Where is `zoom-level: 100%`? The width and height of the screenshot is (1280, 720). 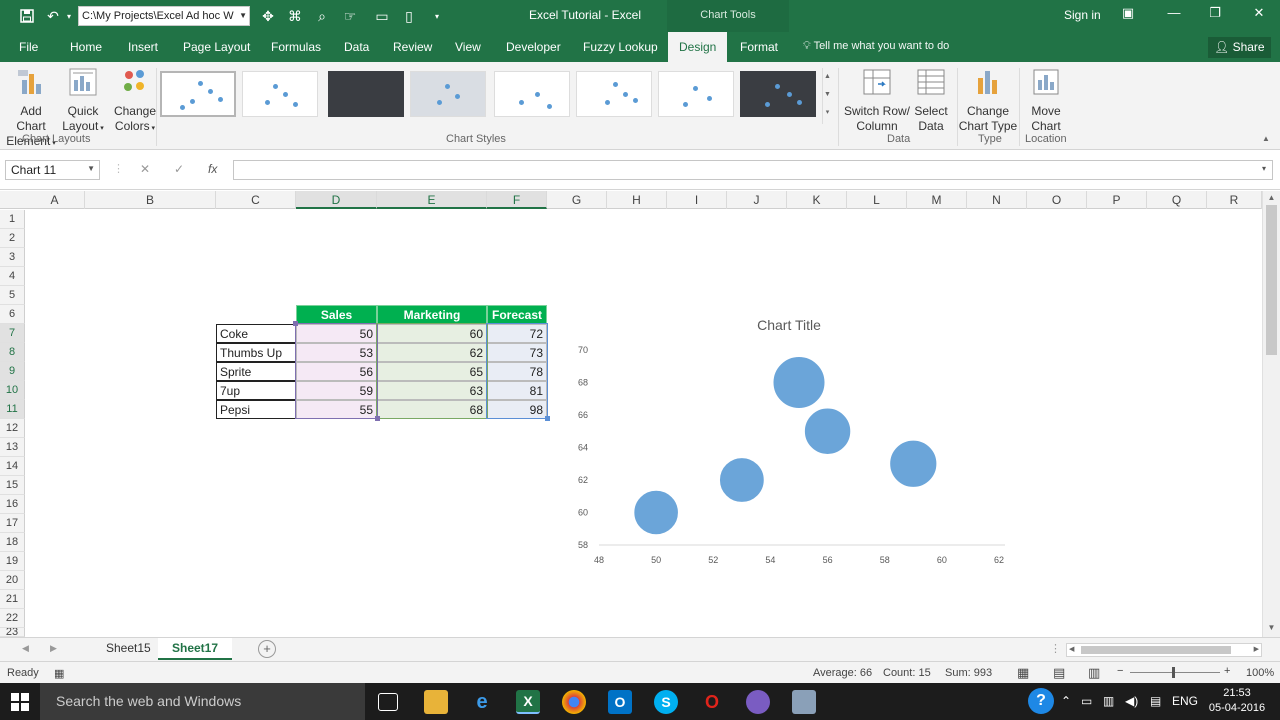
zoom-level: 100% is located at coordinates (1260, 673).